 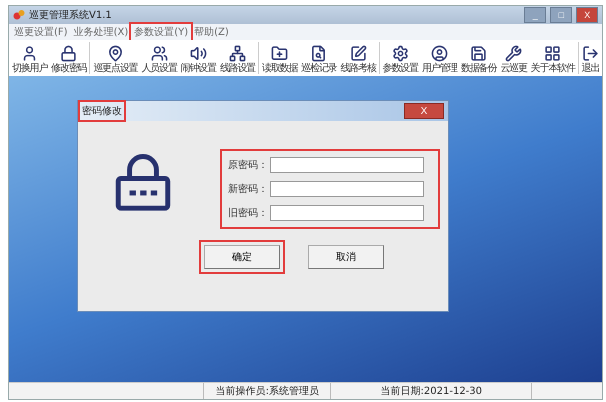 What do you see at coordinates (19, 15) in the screenshot?
I see `app-logo-icon` at bounding box center [19, 15].